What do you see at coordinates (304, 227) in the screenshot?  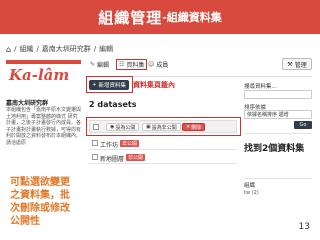 I see `page-number: 13` at bounding box center [304, 227].